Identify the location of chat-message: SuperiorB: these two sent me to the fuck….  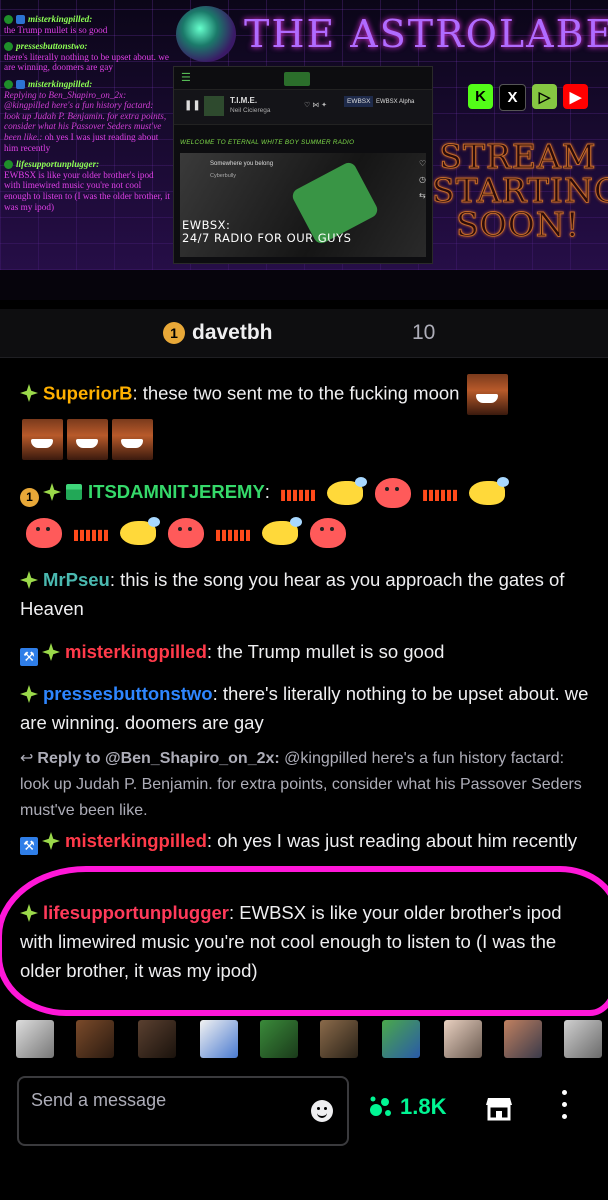
(306, 417).